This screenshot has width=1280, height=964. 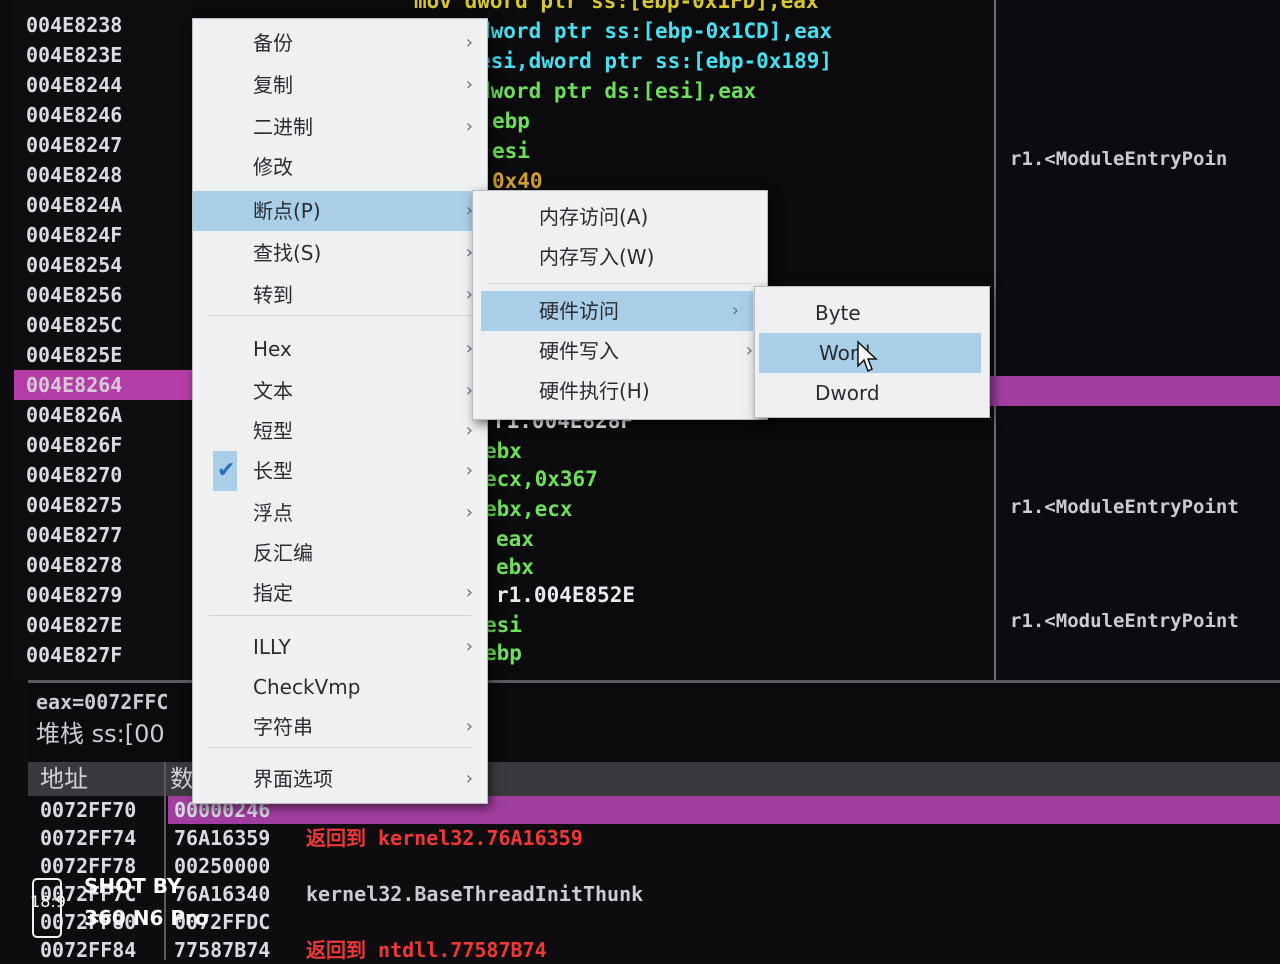 What do you see at coordinates (283, 553) in the screenshot?
I see `menu-item-label: 反汇编` at bounding box center [283, 553].